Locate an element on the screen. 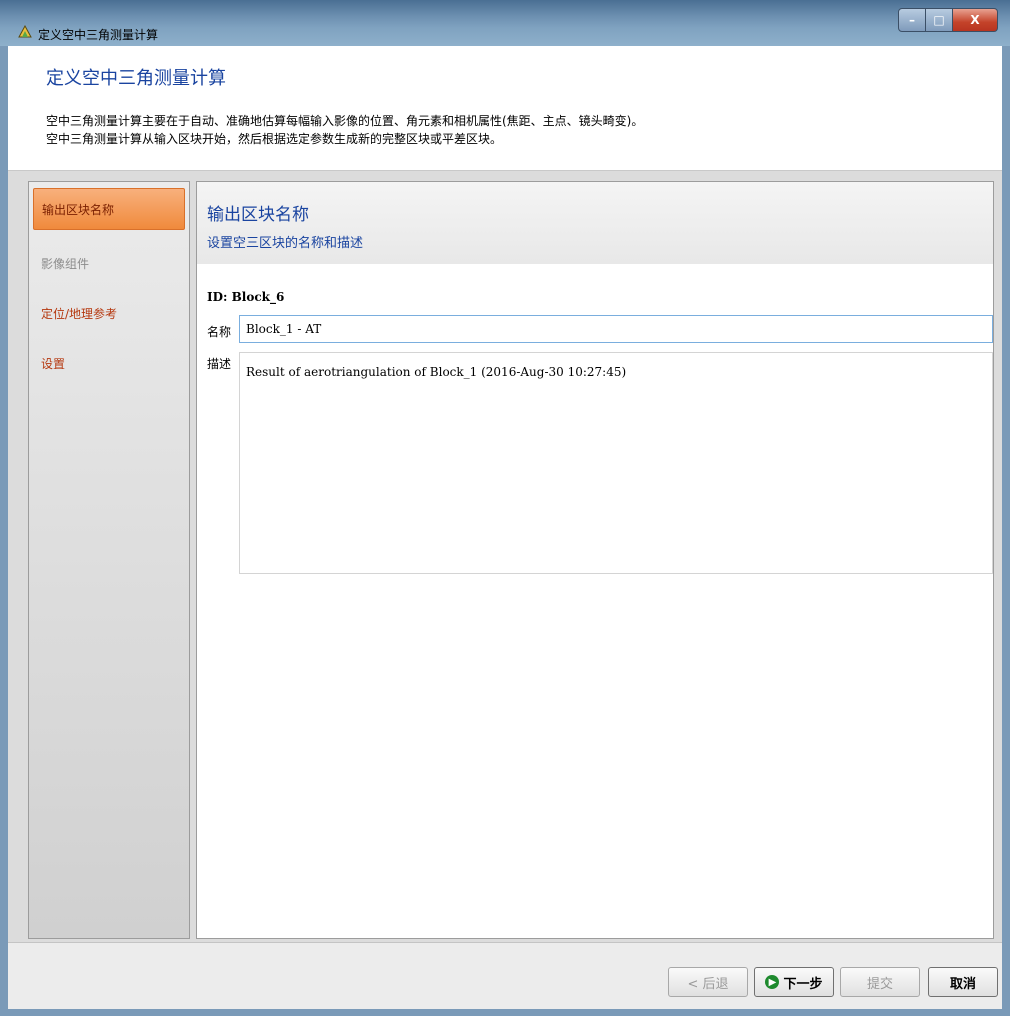 Image resolution: width=1010 pixels, height=1016 pixels. app-icon is located at coordinates (25, 31).